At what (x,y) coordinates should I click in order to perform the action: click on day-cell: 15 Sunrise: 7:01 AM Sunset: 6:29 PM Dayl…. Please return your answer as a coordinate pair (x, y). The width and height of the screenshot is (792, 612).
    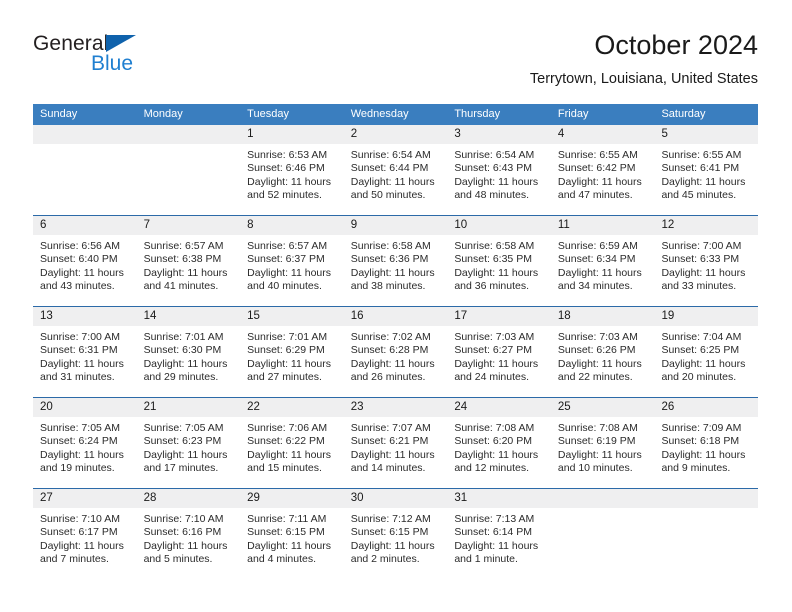
    Looking at the image, I should click on (292, 352).